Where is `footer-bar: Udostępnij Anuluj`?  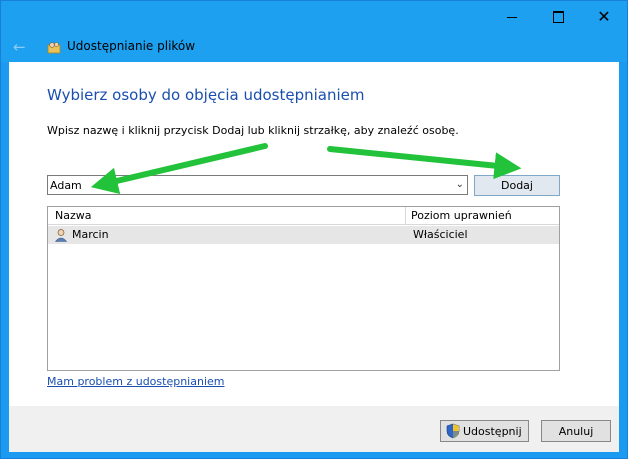
footer-bar: Udostępnij Anuluj is located at coordinates (314, 429).